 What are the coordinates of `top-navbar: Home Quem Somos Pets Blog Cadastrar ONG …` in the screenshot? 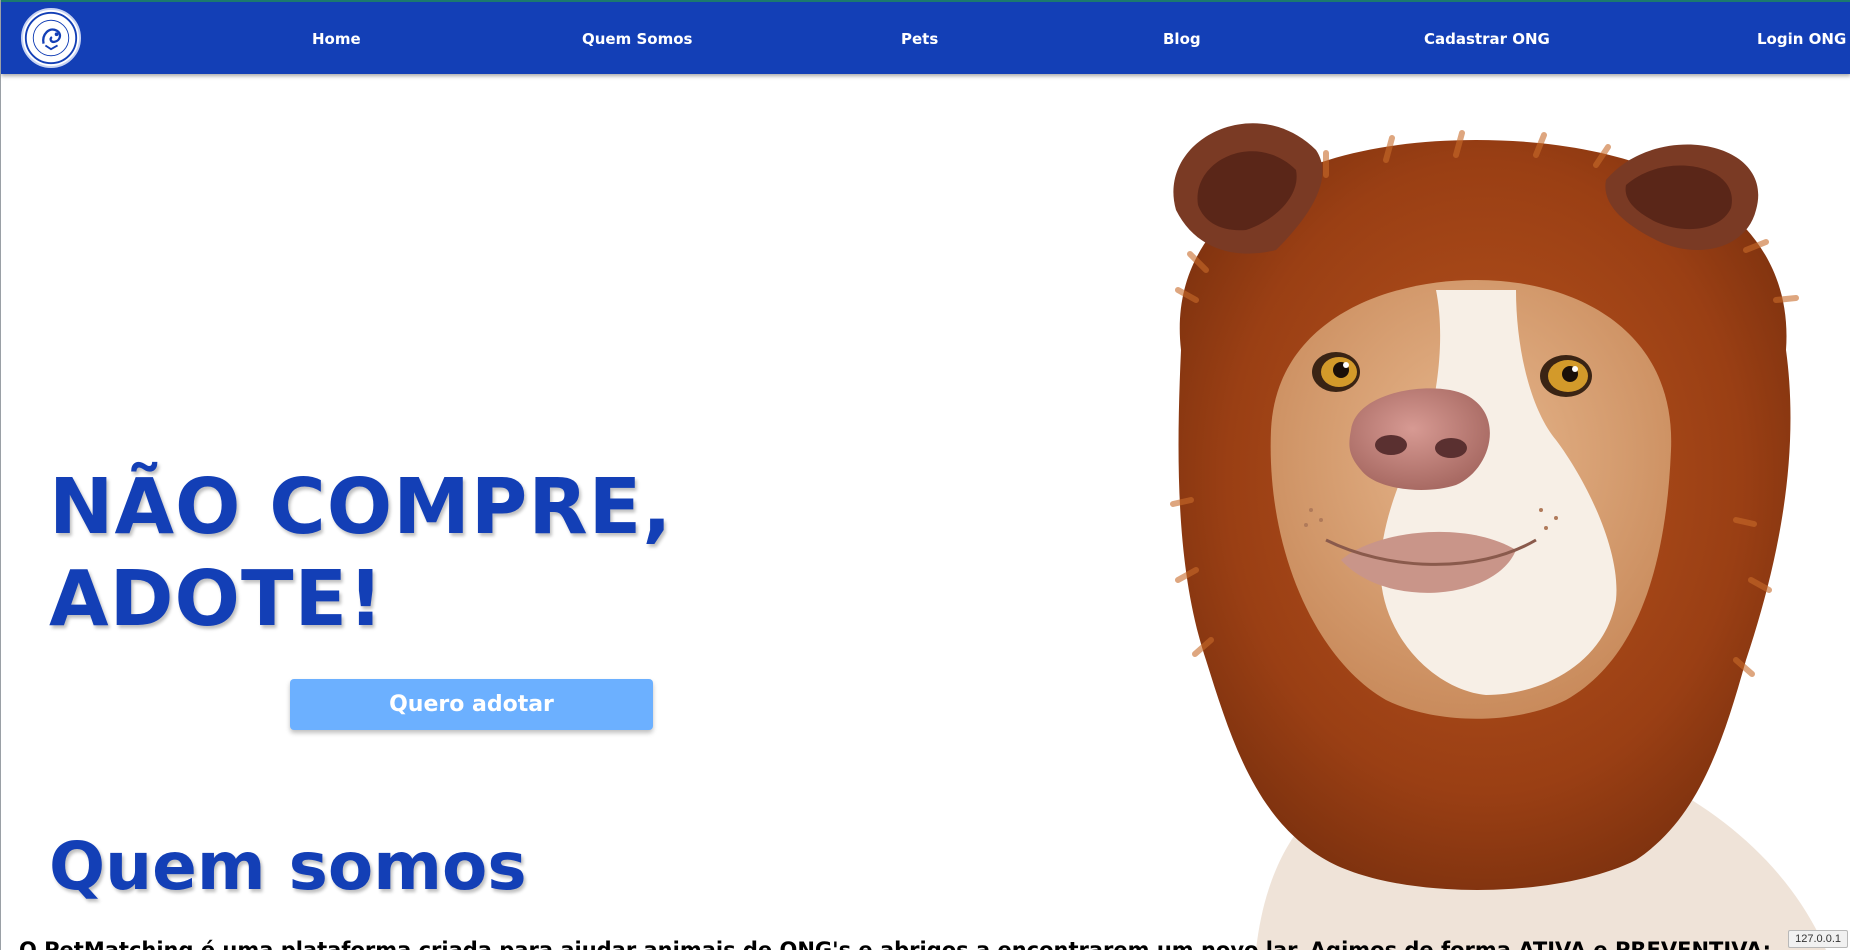 It's located at (925, 37).